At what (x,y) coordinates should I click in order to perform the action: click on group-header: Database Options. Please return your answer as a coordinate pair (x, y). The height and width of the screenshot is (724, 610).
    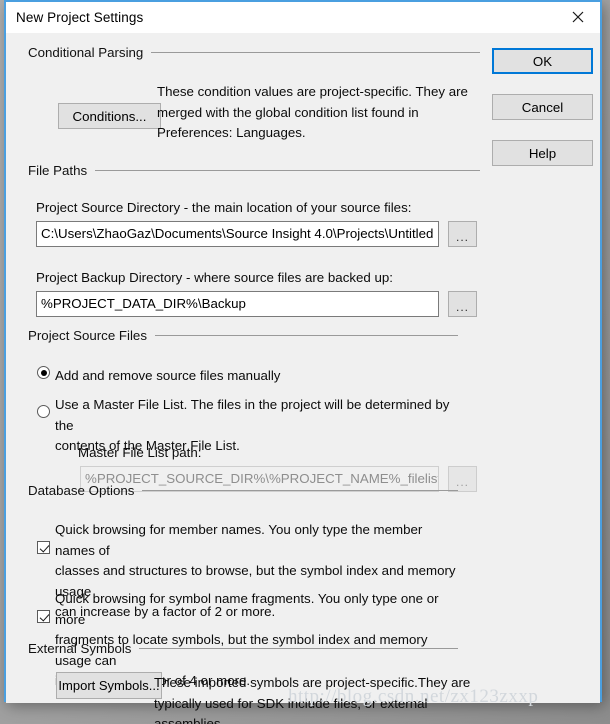
    Looking at the image, I should click on (243, 490).